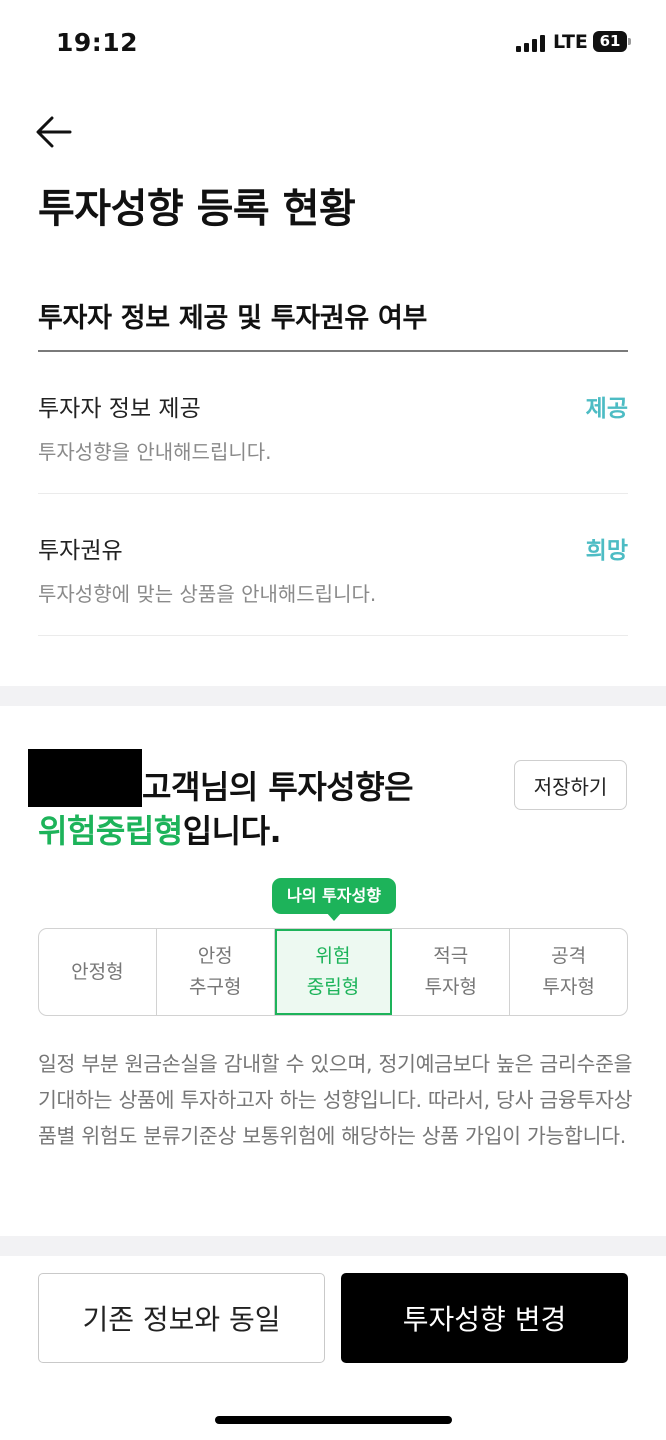 Image resolution: width=666 pixels, height=1440 pixels. I want to click on home-indicator, so click(333, 1420).